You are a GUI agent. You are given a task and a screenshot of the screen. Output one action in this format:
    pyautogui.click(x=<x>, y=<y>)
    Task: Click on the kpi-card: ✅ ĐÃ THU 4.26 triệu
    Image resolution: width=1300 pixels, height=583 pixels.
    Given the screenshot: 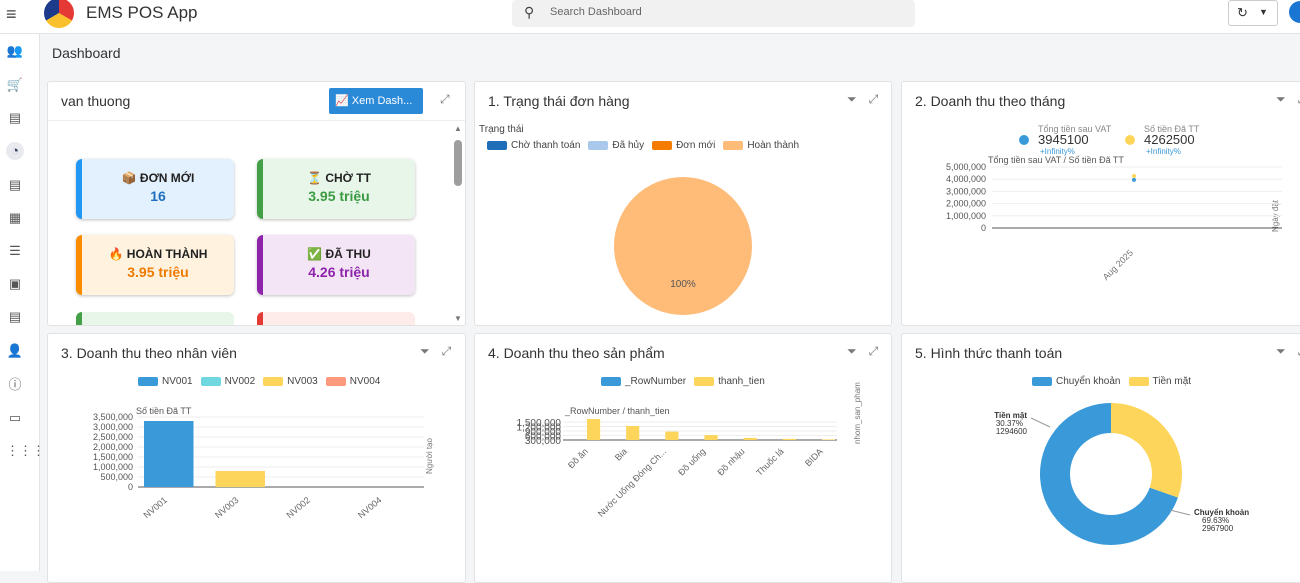 What is the action you would take?
    pyautogui.click(x=336, y=265)
    